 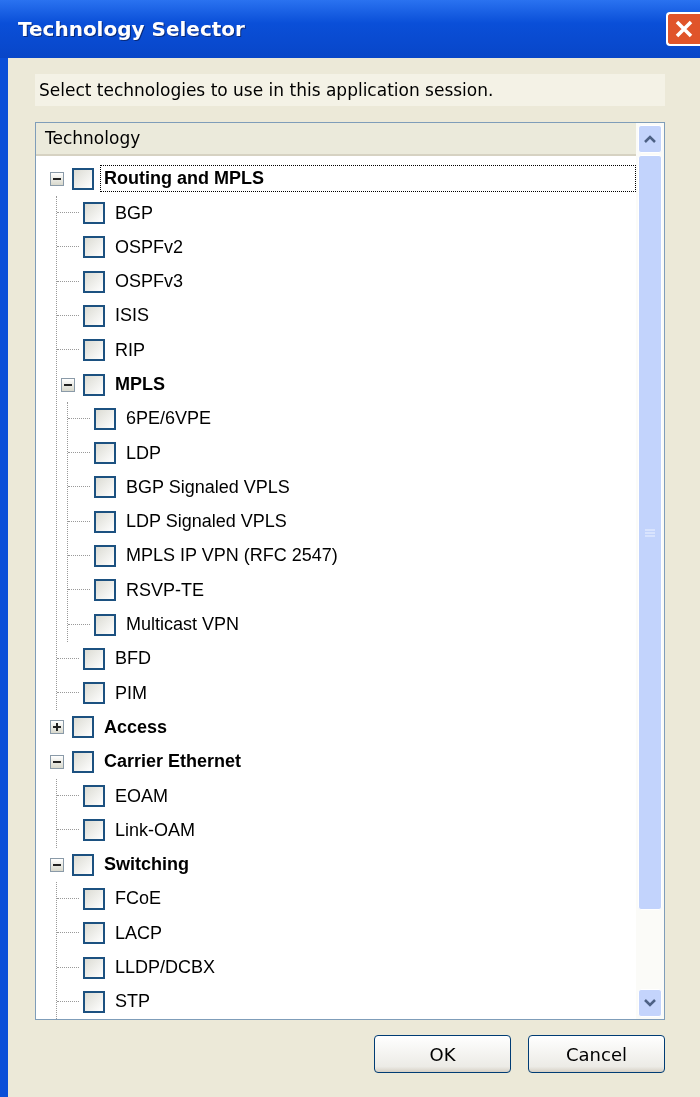 What do you see at coordinates (131, 693) in the screenshot?
I see `tree-item: PIM` at bounding box center [131, 693].